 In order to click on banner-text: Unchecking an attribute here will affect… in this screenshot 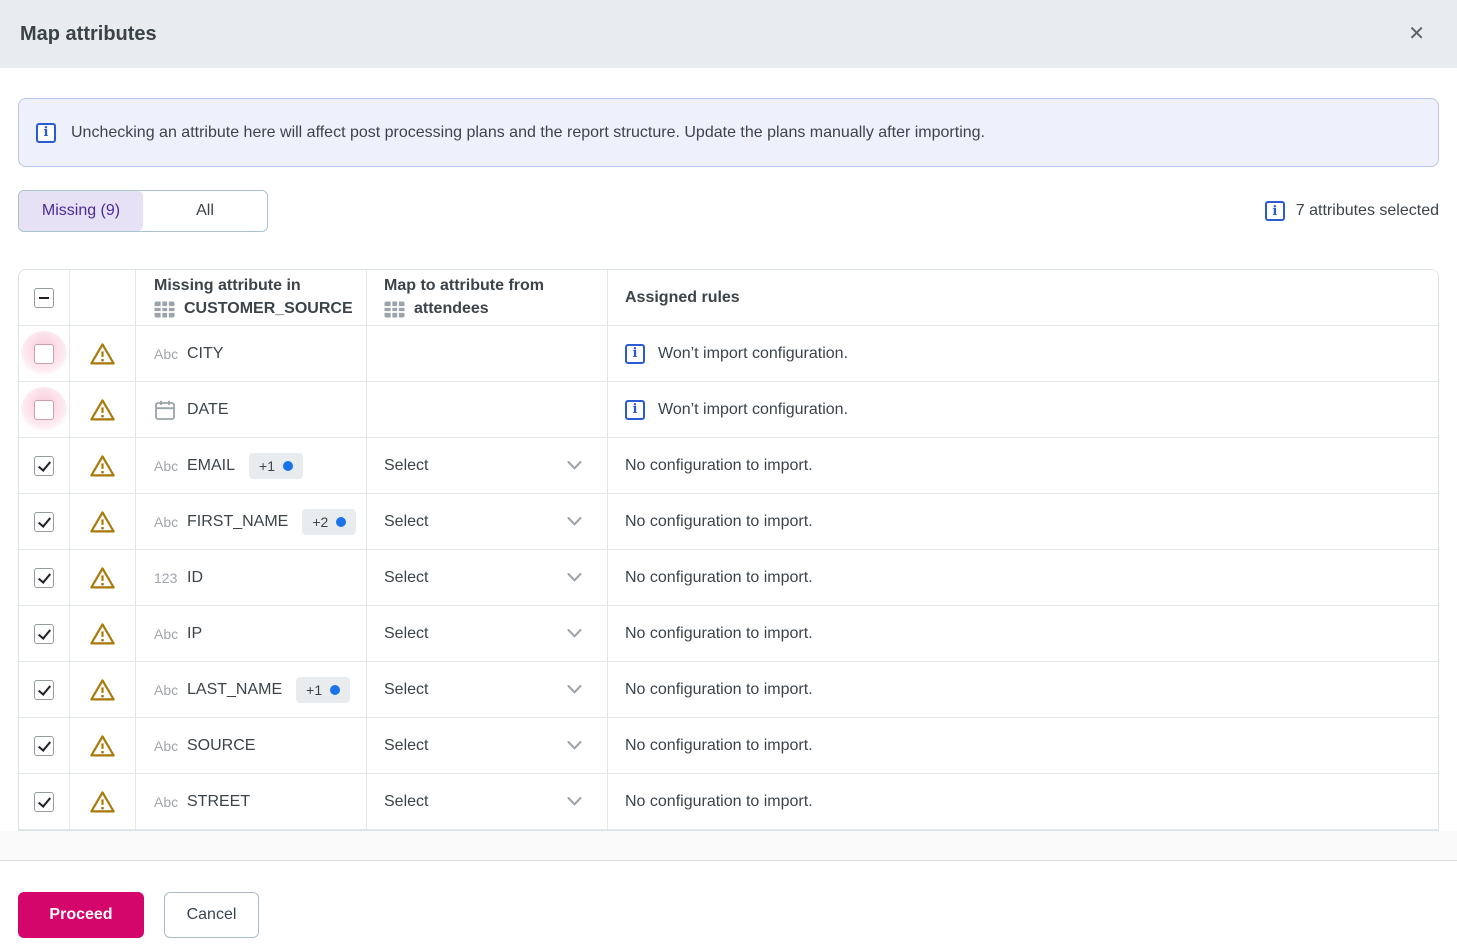, I will do `click(528, 132)`.